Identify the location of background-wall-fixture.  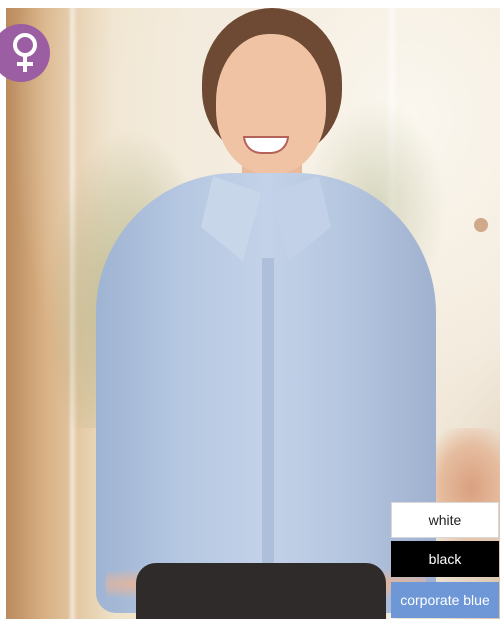
(481, 225).